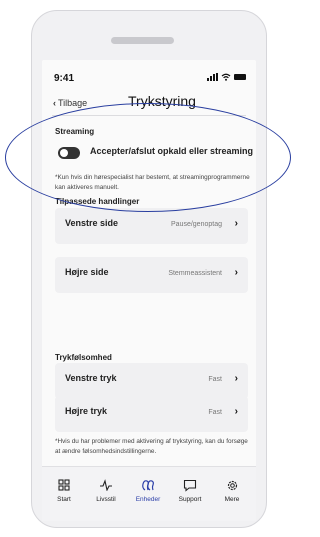 The height and width of the screenshot is (537, 320). What do you see at coordinates (172, 151) in the screenshot?
I see `streaming-toggle-label: Accepter/afslut opkald eller streaming` at bounding box center [172, 151].